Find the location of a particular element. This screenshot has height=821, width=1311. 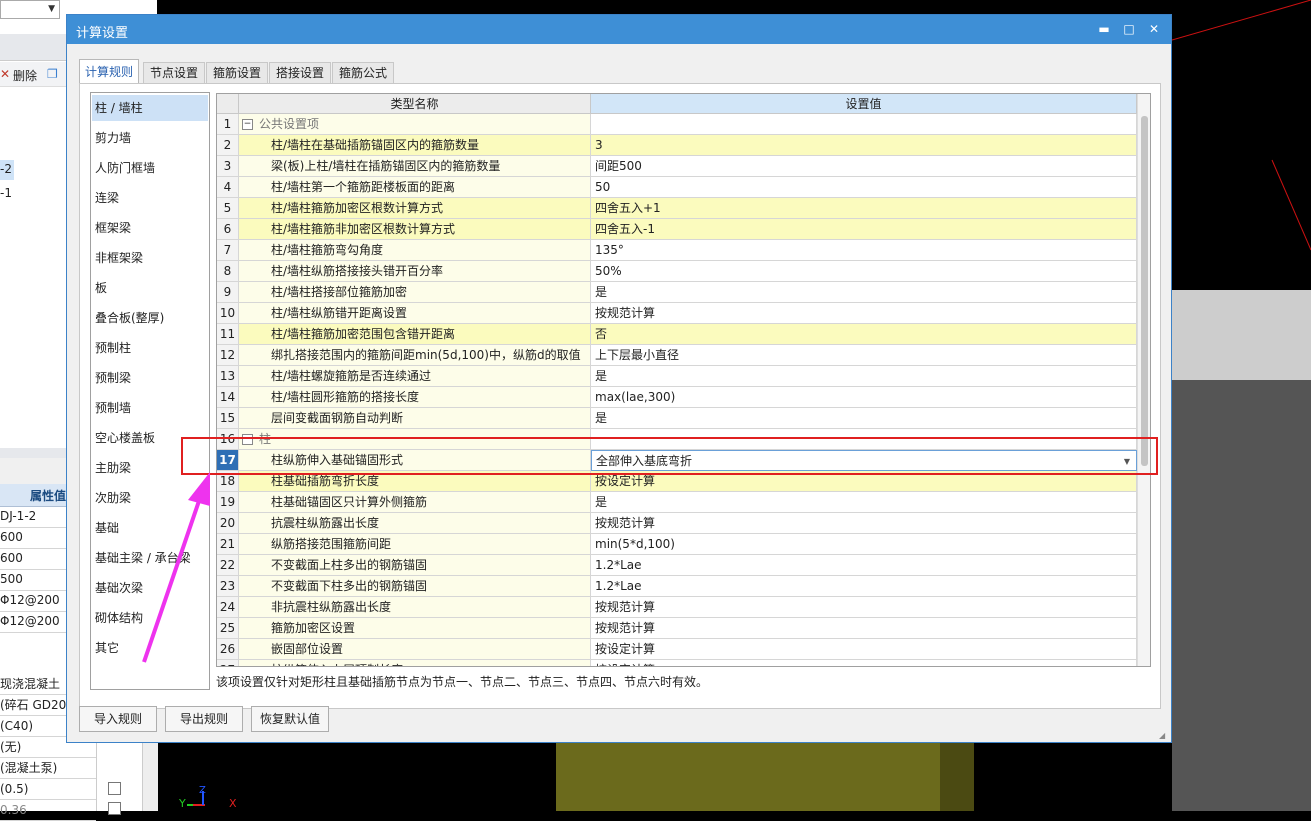

setting-value: 135° is located at coordinates (864, 250).